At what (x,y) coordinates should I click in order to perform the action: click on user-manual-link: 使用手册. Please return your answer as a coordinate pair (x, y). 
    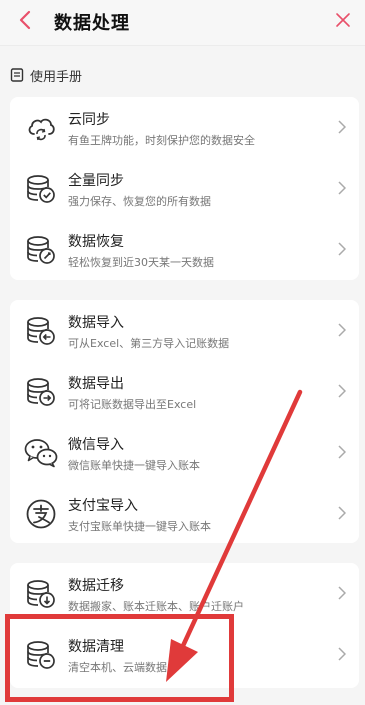
    Looking at the image, I should click on (46, 75).